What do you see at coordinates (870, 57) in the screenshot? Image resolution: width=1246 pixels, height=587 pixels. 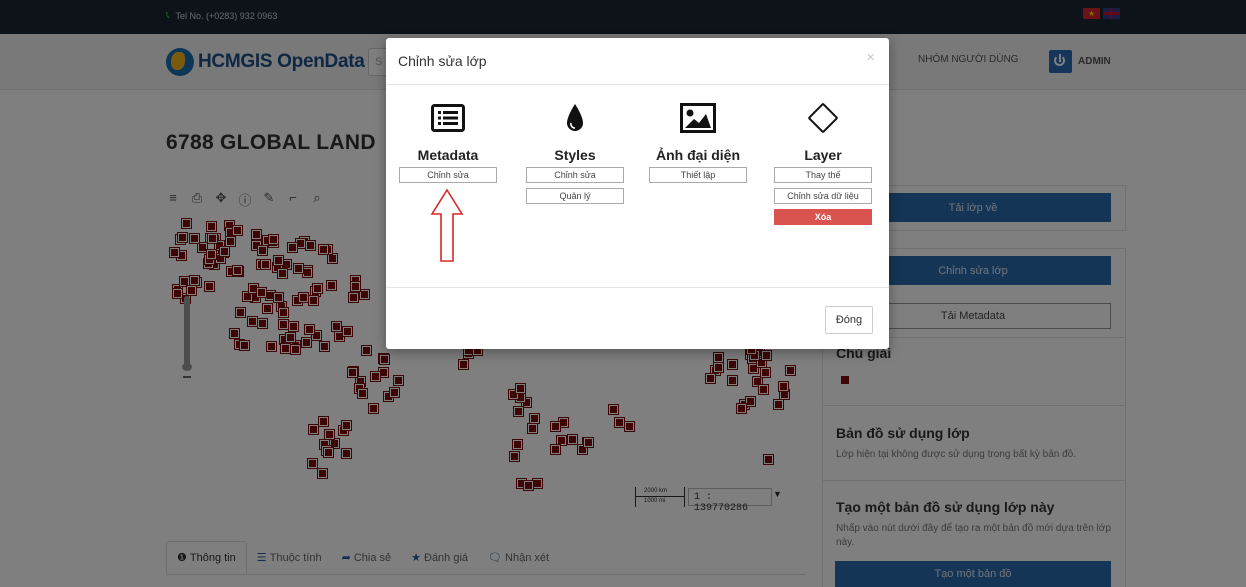 I see `close-icon: ×` at bounding box center [870, 57].